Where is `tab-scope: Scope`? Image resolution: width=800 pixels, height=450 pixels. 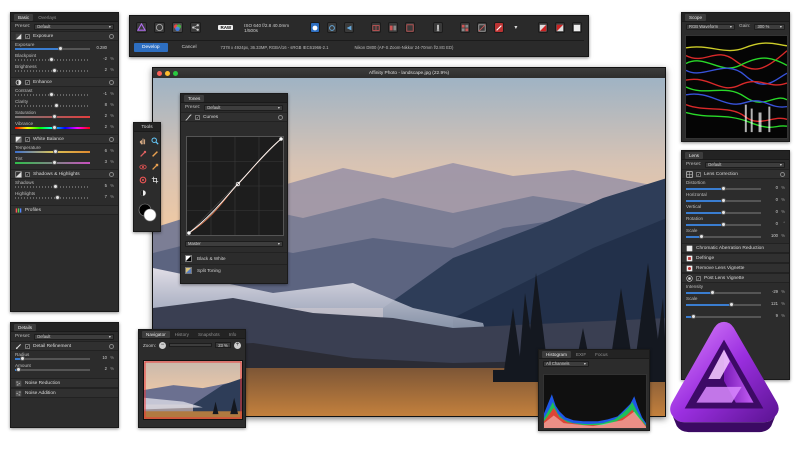 tab-scope: Scope is located at coordinates (696, 17).